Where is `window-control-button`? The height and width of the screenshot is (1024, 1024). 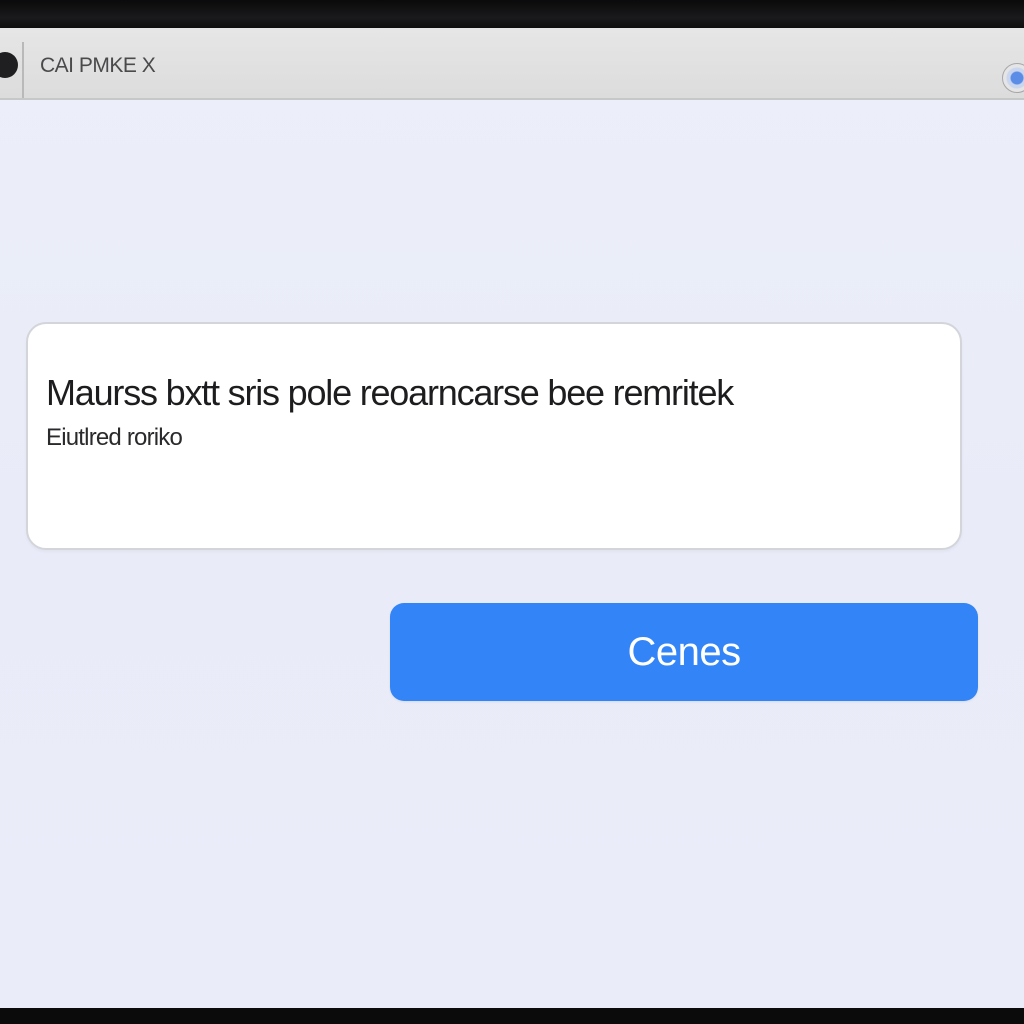
window-control-button is located at coordinates (9, 65).